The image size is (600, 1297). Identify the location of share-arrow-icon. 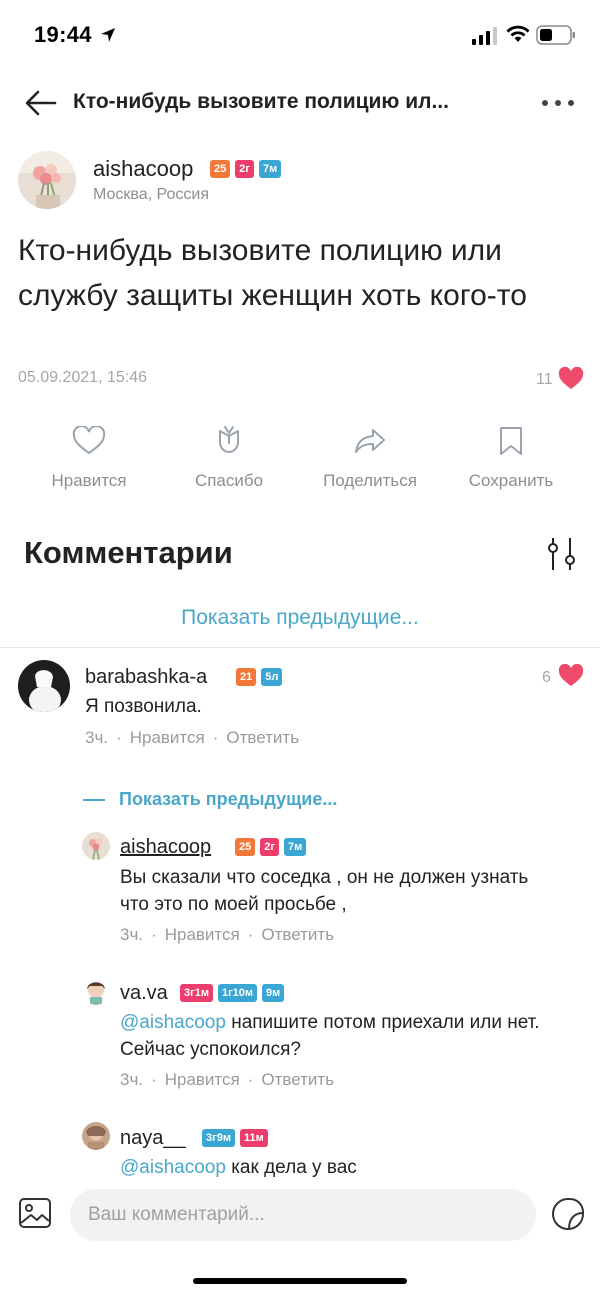
(370, 441).